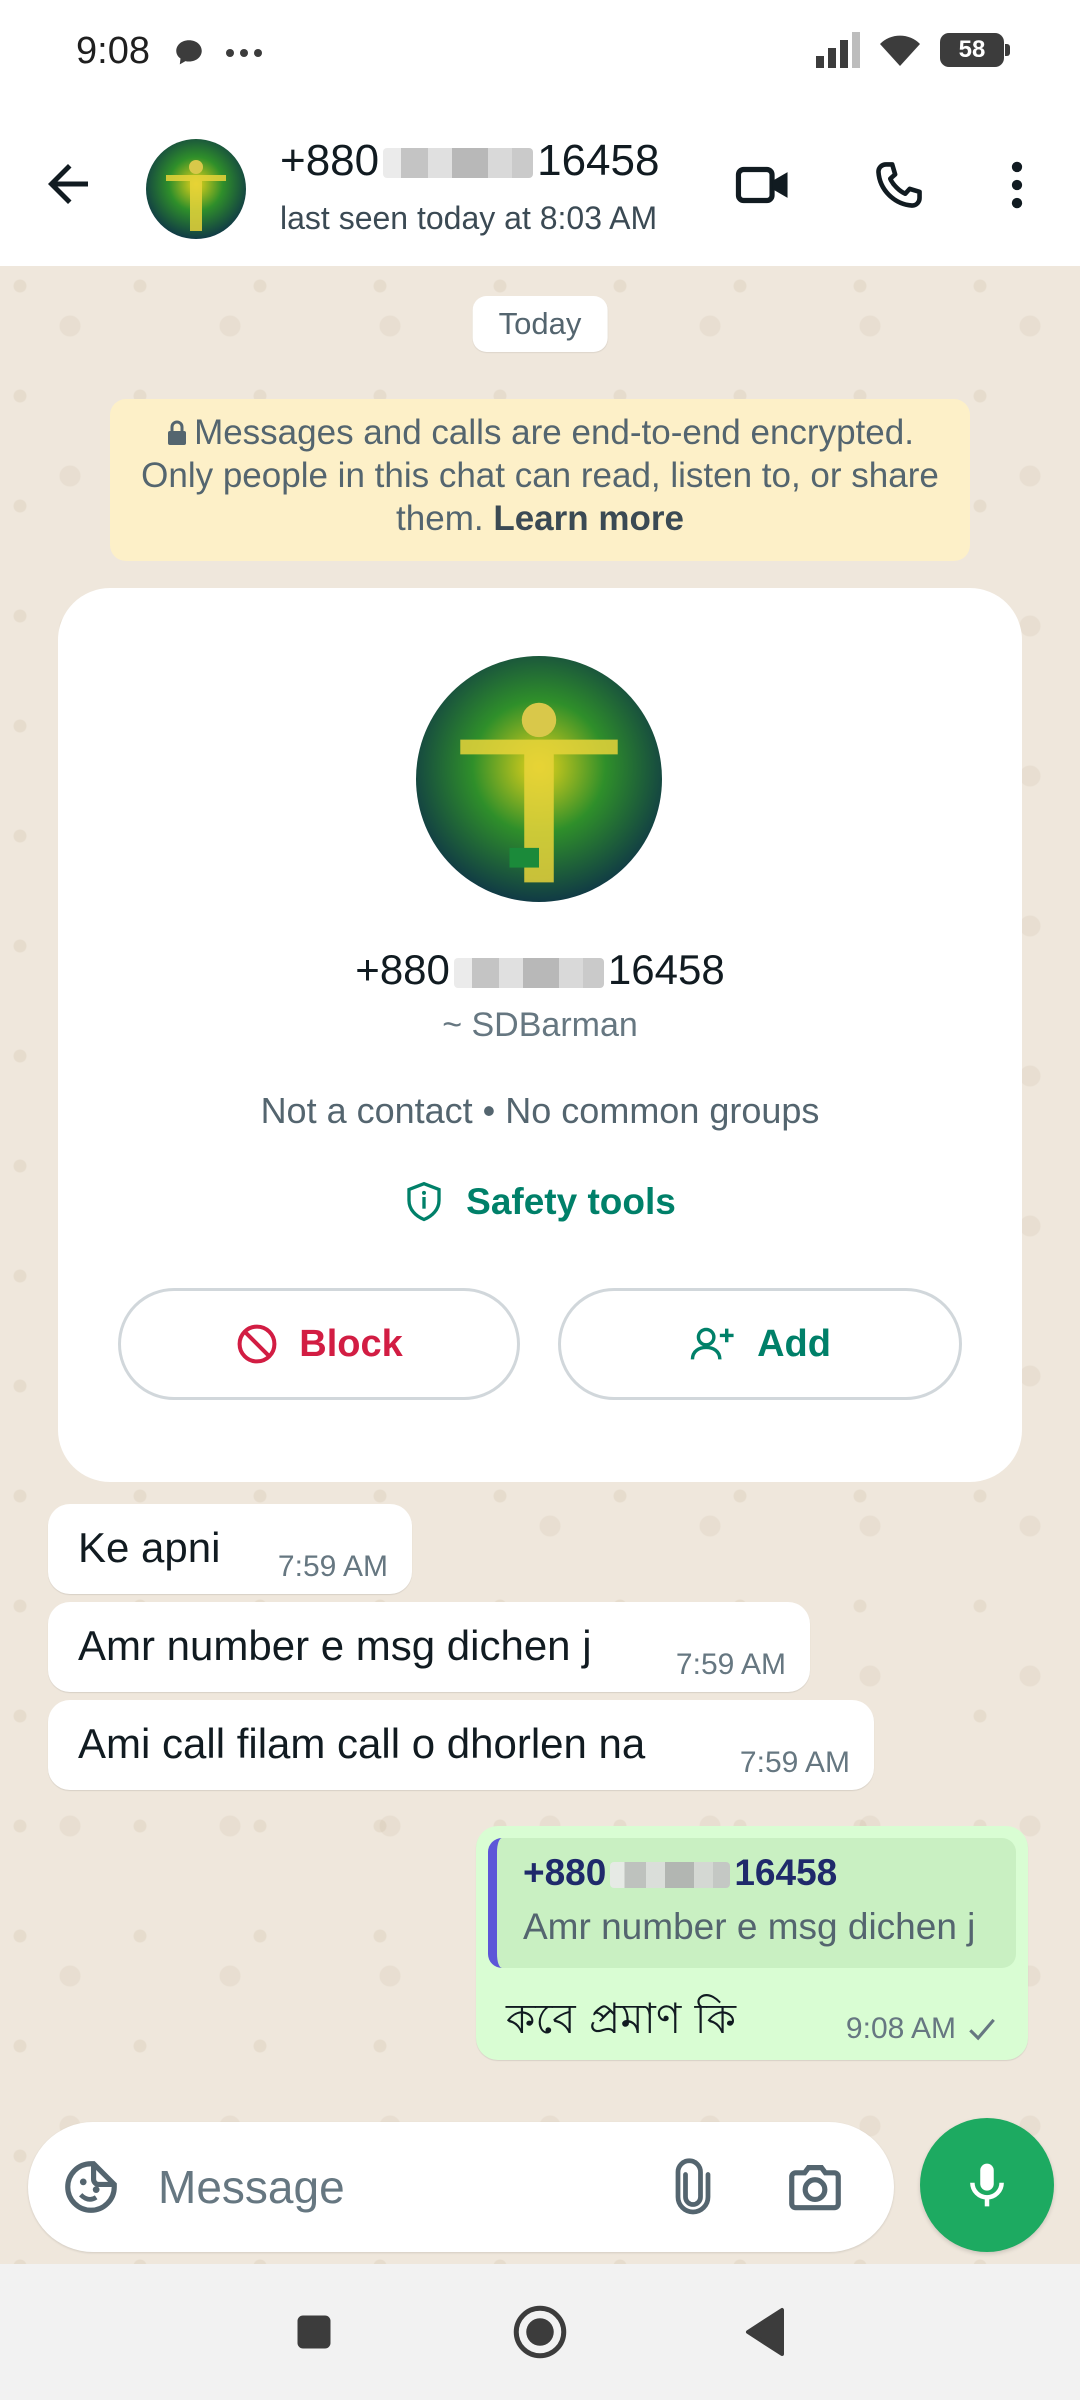  I want to click on message-bubble-incoming: Ke apni 7:59 AM, so click(230, 1549).